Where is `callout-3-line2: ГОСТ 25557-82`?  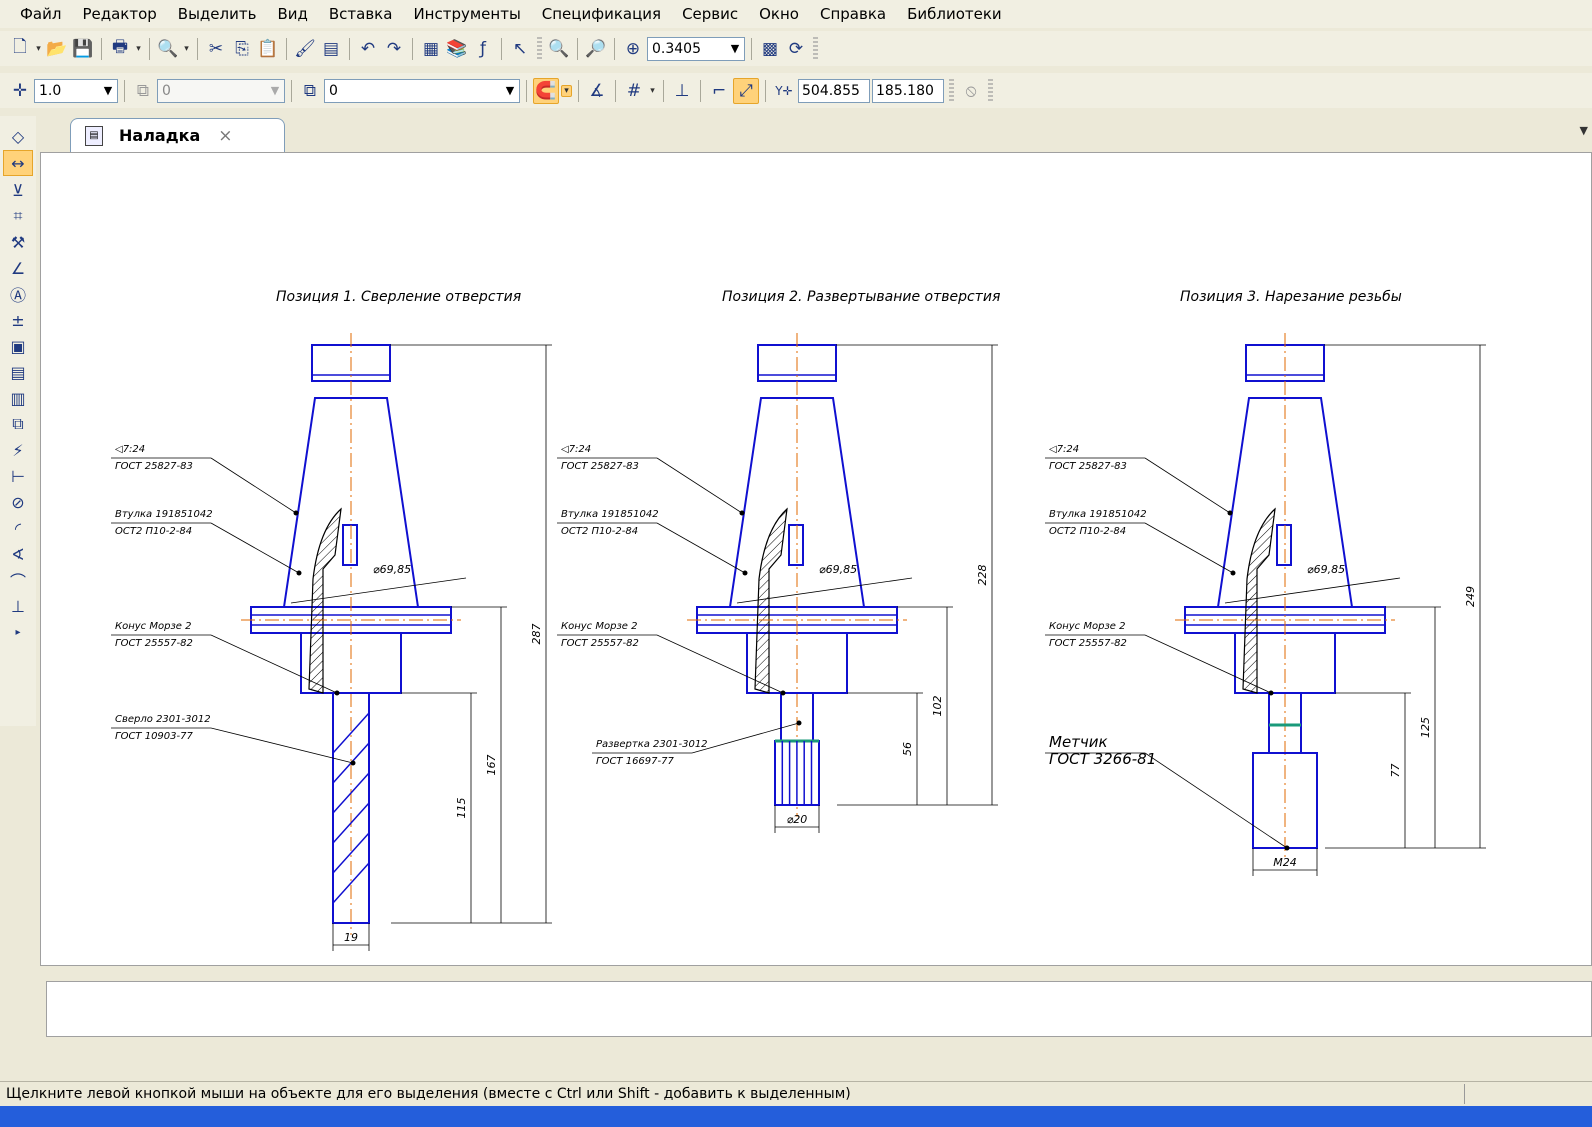
callout-3-line2: ГОСТ 25557-82 is located at coordinates (154, 643).